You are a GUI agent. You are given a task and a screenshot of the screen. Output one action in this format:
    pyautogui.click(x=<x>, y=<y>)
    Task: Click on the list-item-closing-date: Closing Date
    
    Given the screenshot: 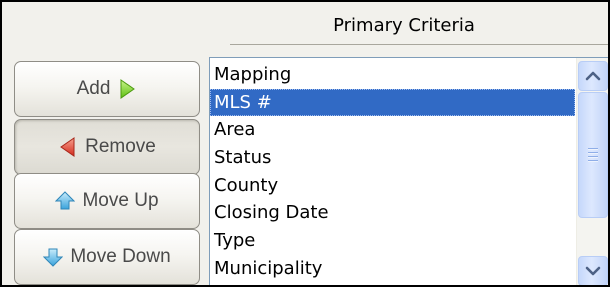 What is the action you would take?
    pyautogui.click(x=392, y=213)
    